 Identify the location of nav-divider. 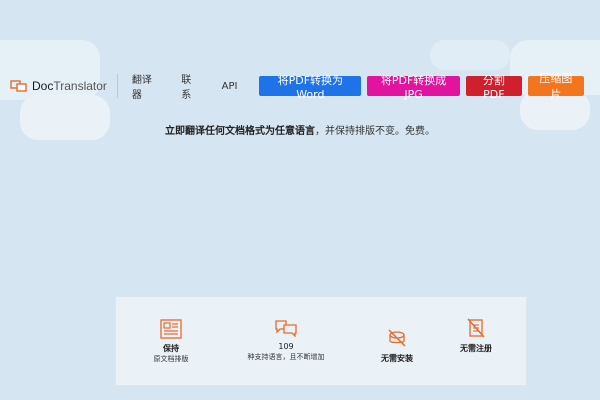
(117, 86).